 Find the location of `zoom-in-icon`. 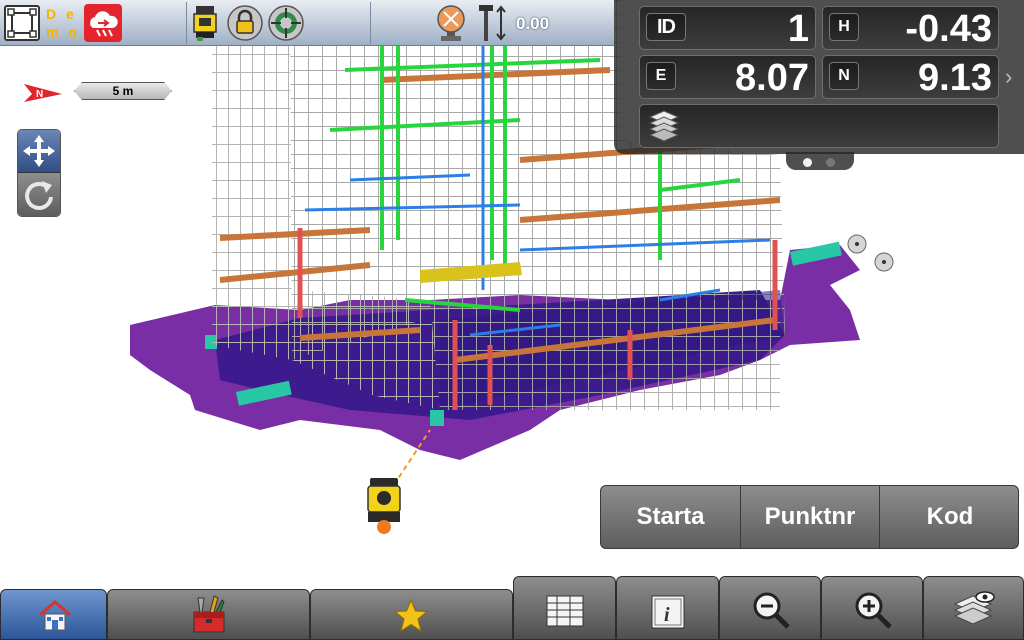

zoom-in-icon is located at coordinates (873, 610).